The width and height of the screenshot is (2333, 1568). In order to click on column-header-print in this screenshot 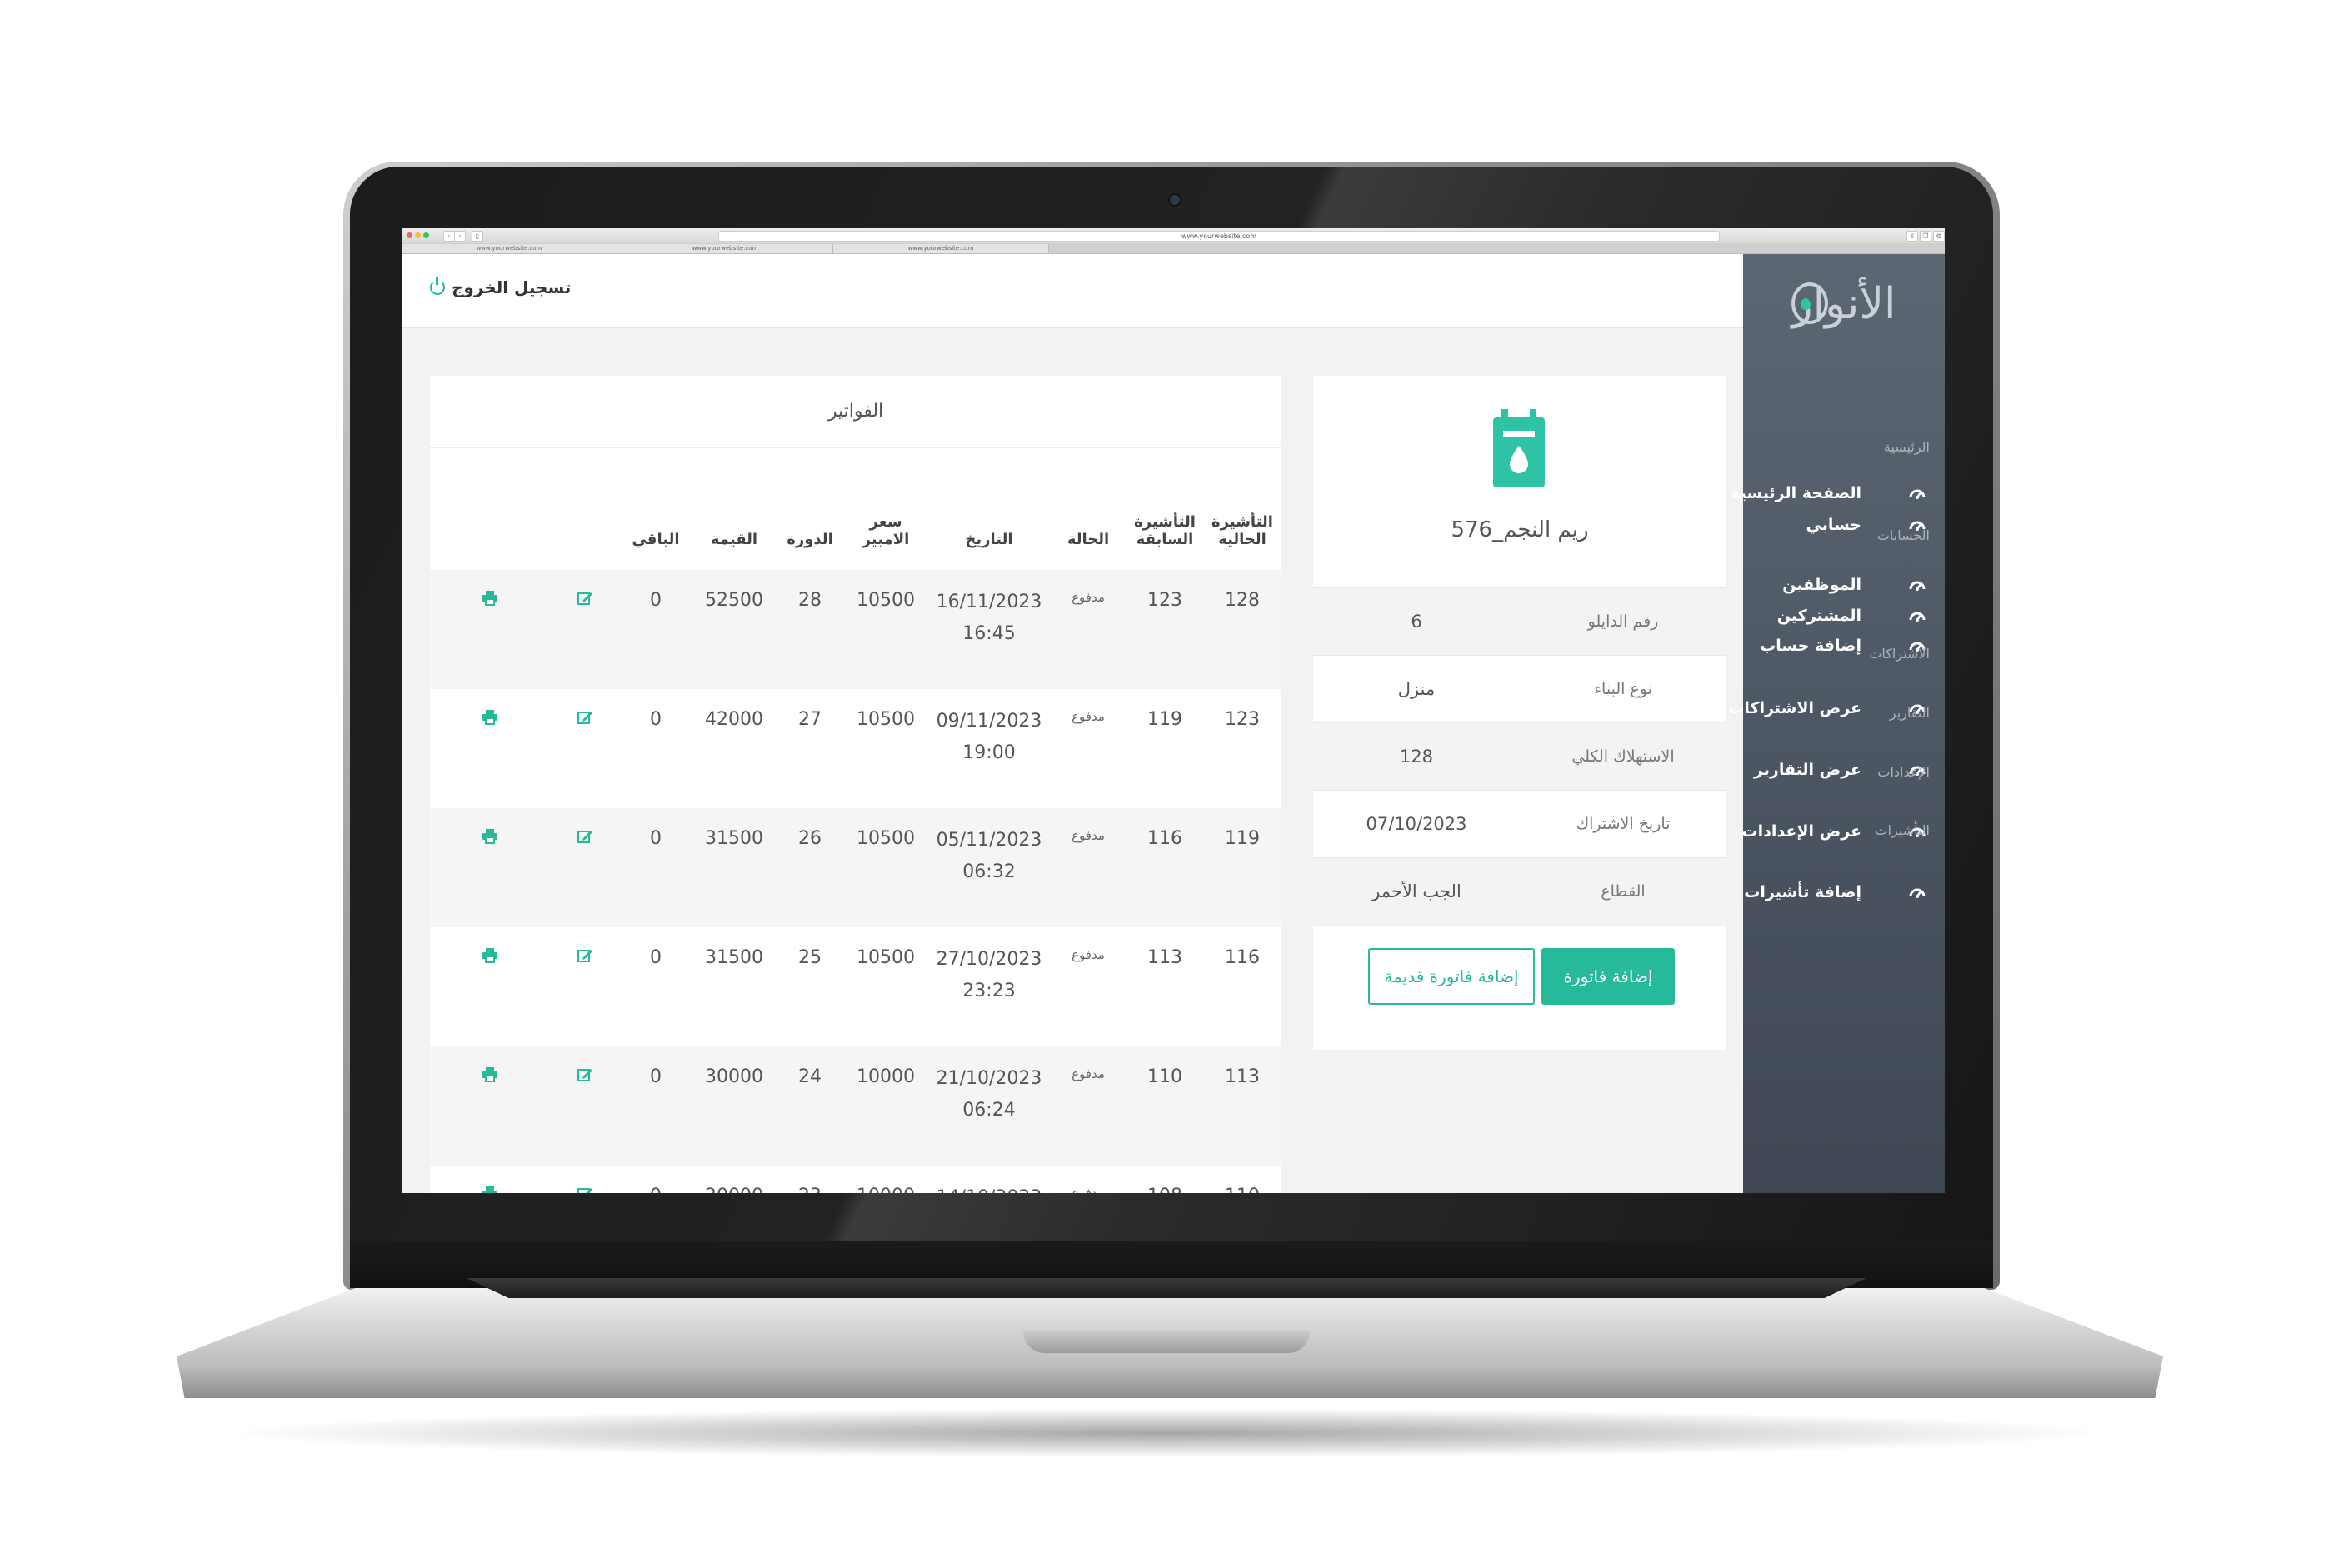, I will do `click(490, 509)`.